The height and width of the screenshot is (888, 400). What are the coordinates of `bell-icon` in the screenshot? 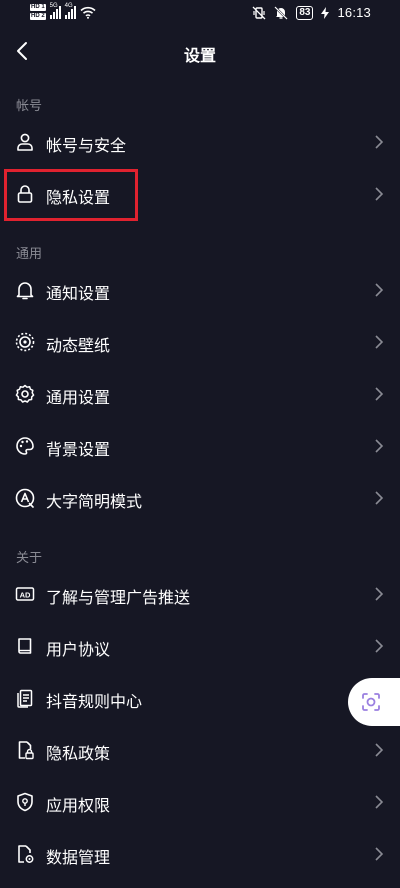 It's located at (25, 291).